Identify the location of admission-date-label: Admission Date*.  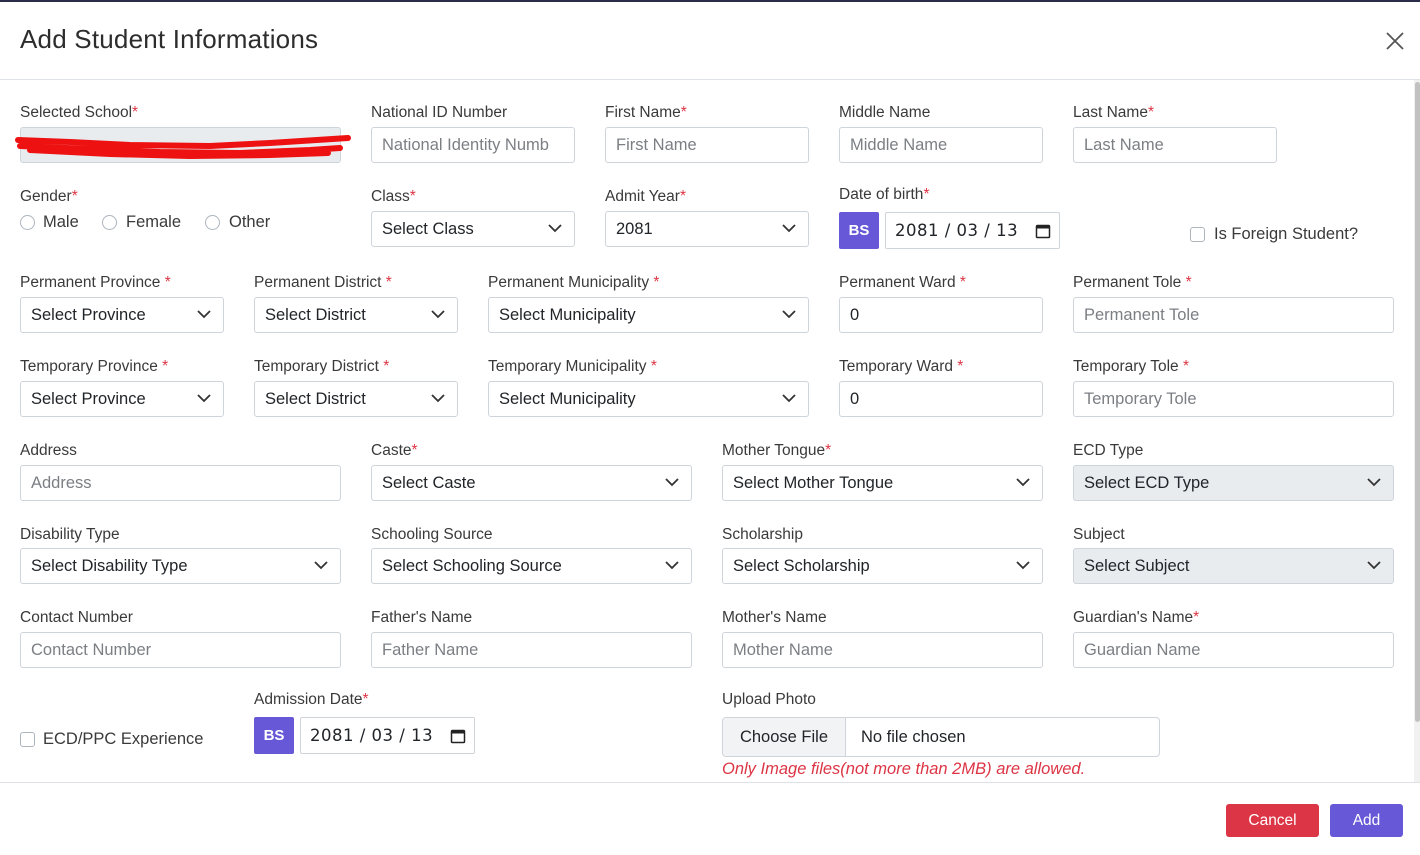
(311, 699).